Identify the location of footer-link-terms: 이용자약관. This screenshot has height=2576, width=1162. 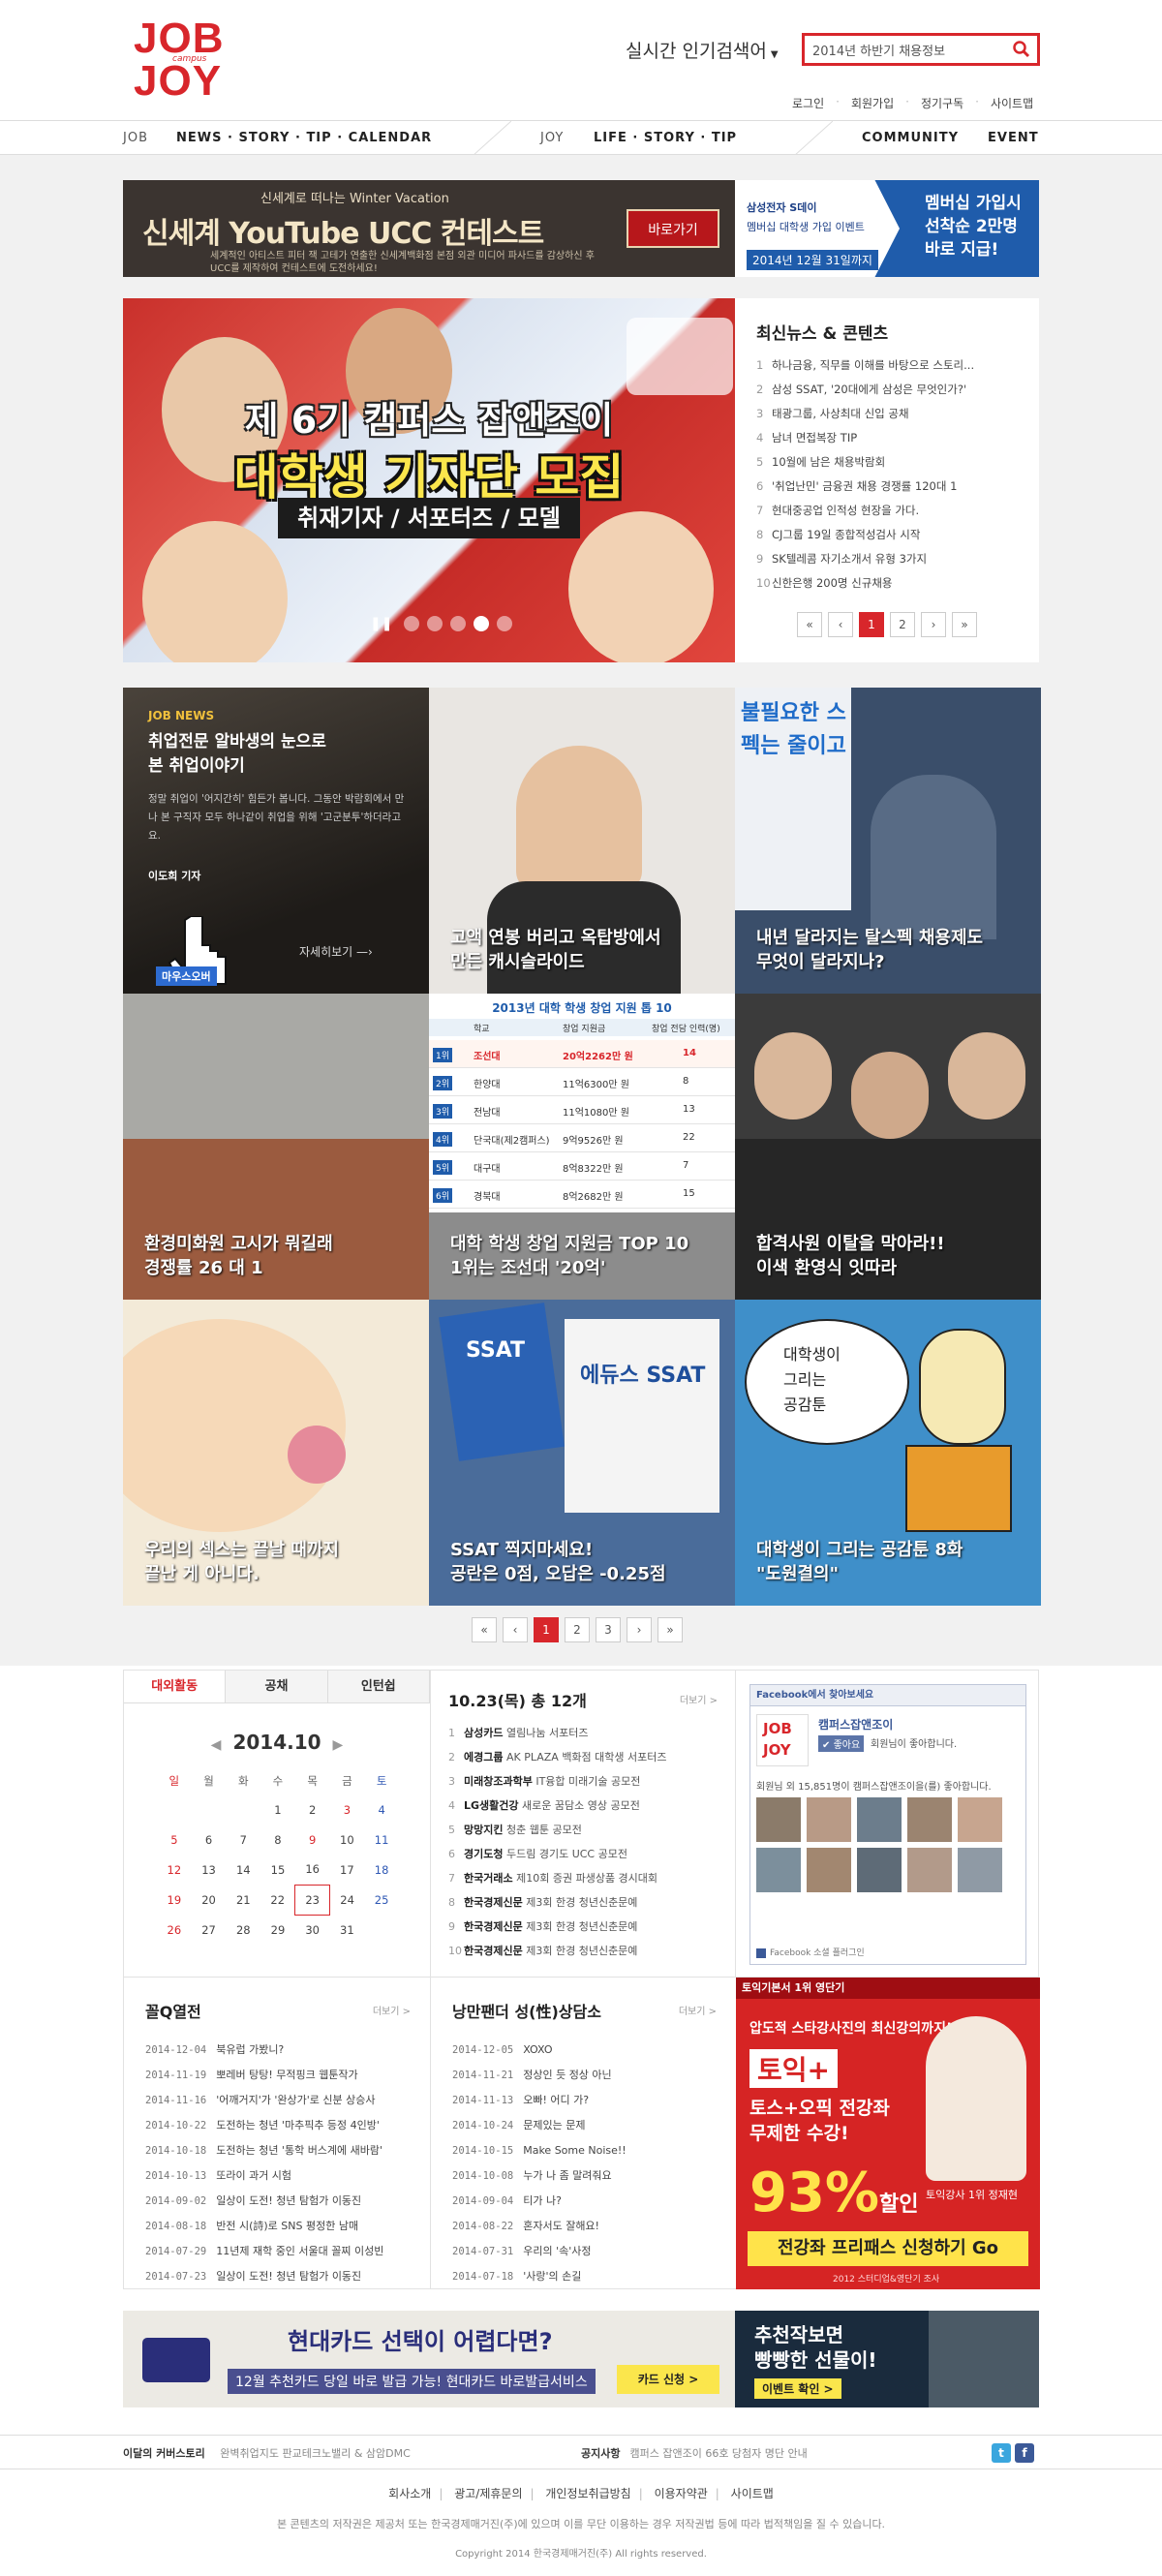
(681, 2493).